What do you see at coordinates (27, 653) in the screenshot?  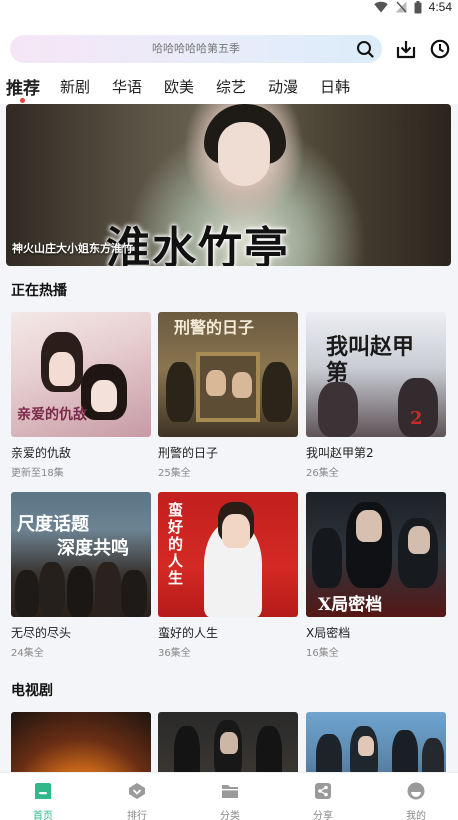 I see `show-episodes: 24集全` at bounding box center [27, 653].